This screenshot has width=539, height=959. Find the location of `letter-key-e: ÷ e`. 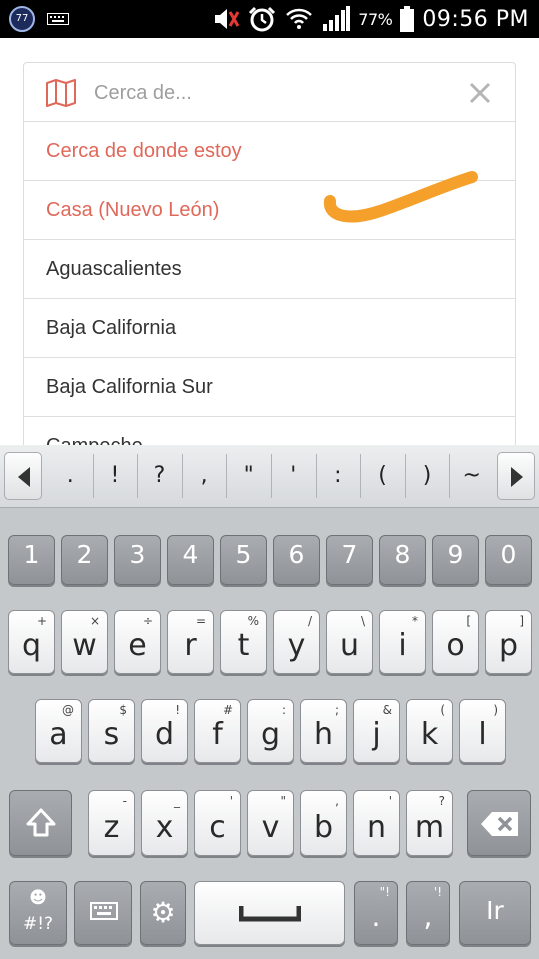

letter-key-e: ÷ e is located at coordinates (137, 642).